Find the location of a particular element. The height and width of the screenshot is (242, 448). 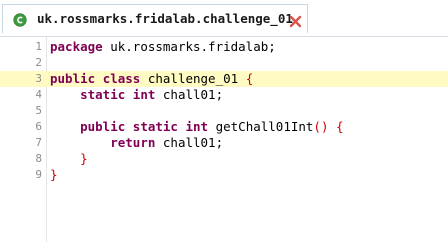

editor-tab-bar: uk.rossmarks.fridalab.challenge_01 is located at coordinates (224, 16).